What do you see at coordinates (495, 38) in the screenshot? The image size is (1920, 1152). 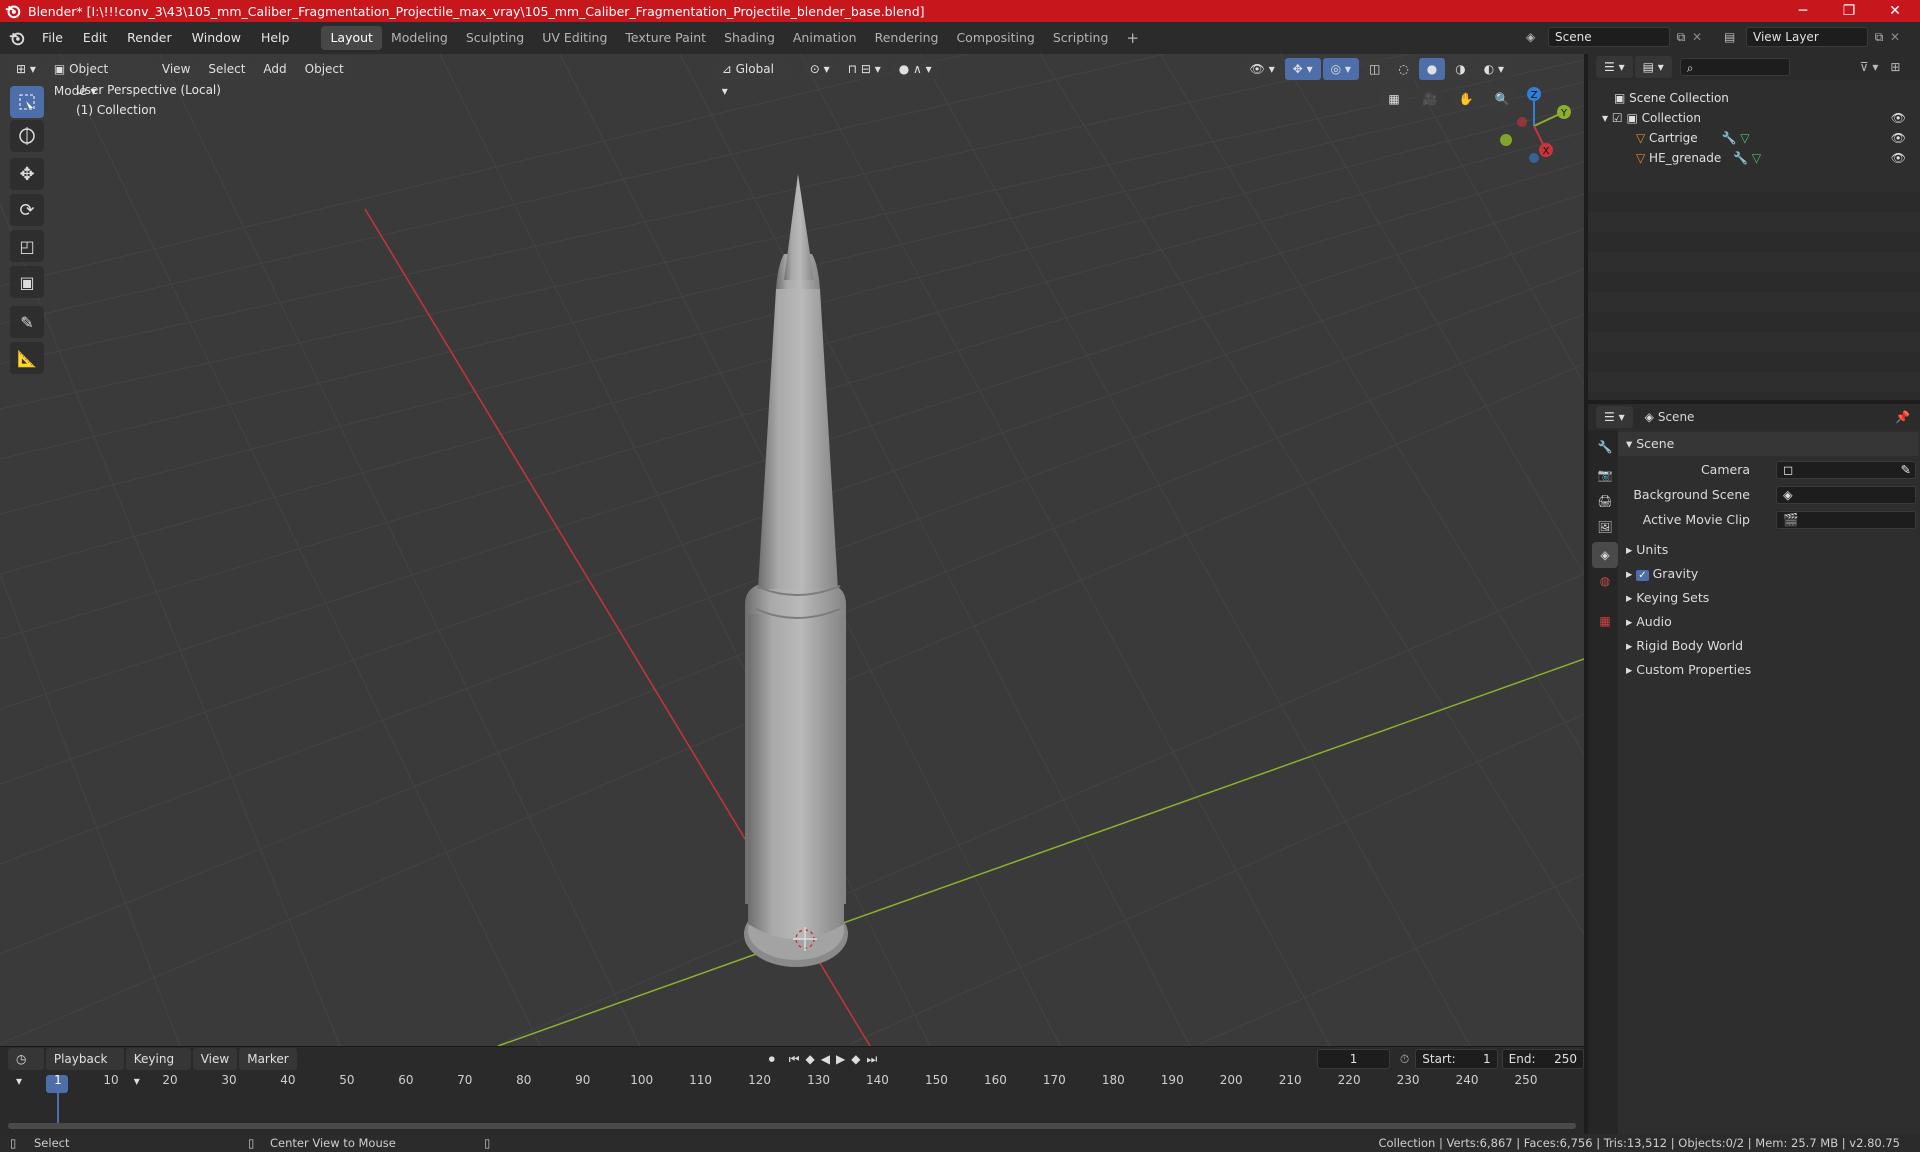 I see `tab-sculpting: Sculpting` at bounding box center [495, 38].